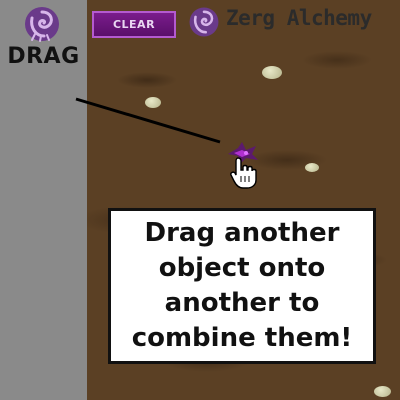  I want to click on drag-label: DRAG, so click(43, 56).